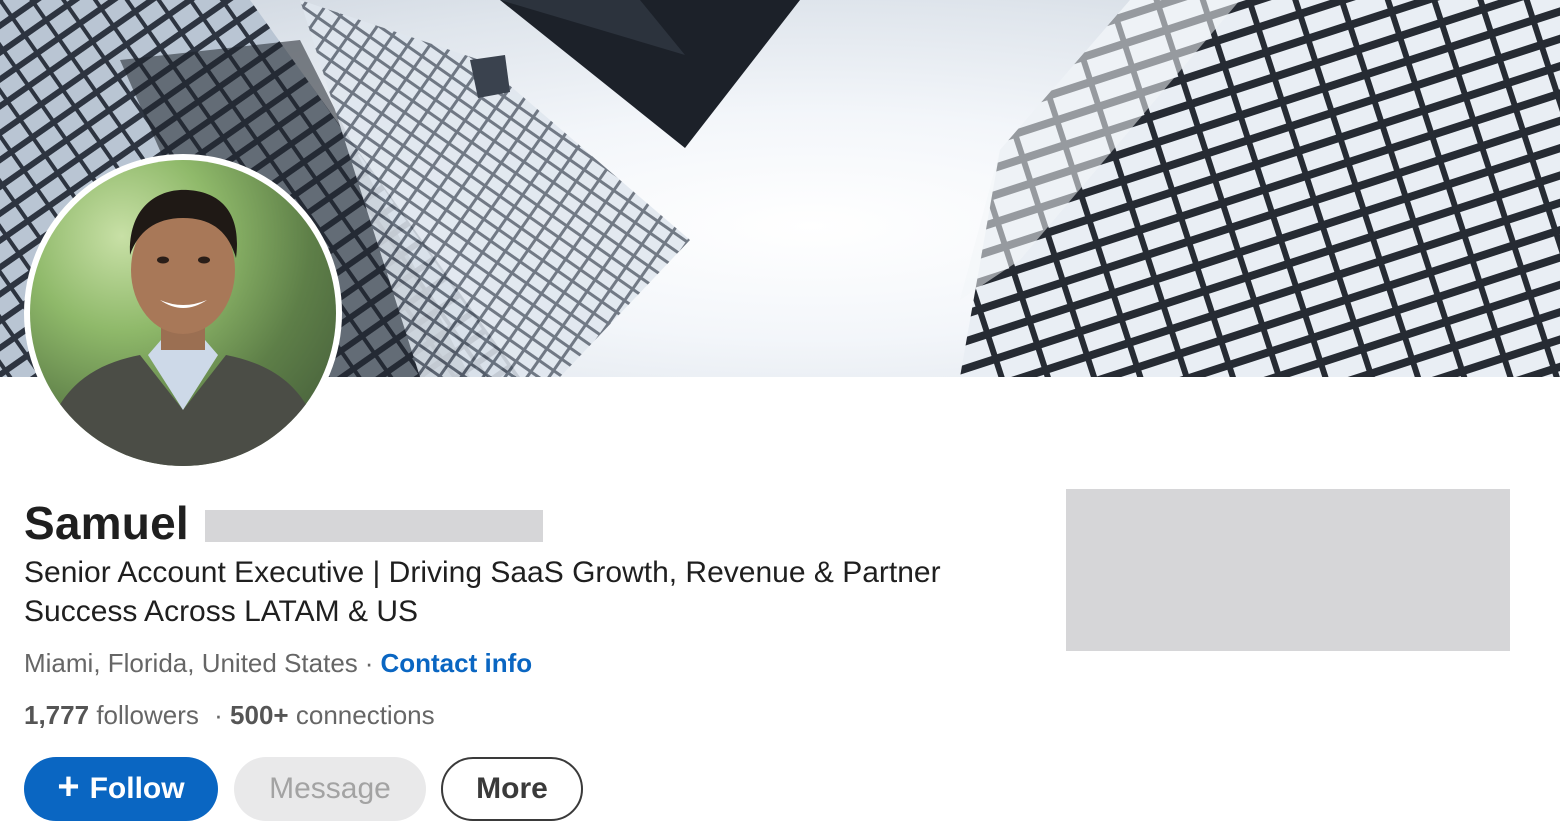 The height and width of the screenshot is (828, 1560). What do you see at coordinates (183, 327) in the screenshot?
I see `person-silhouette` at bounding box center [183, 327].